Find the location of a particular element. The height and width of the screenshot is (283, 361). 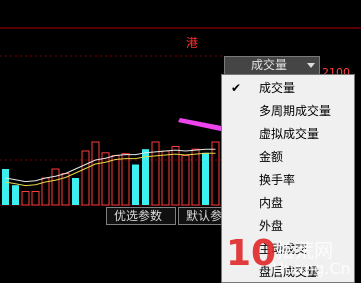

menu-item-label: 金额 is located at coordinates (271, 157).